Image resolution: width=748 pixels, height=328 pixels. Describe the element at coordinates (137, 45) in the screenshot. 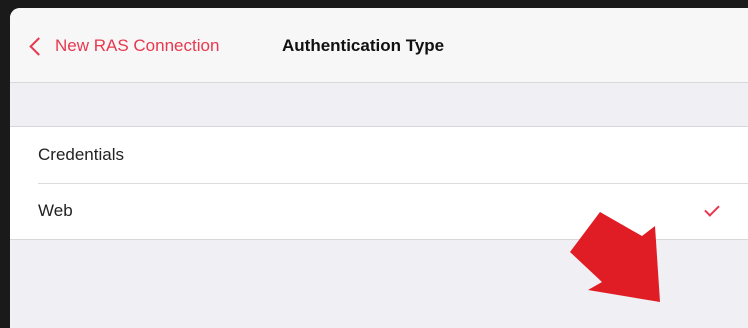

I see `back-button-label: New RAS Connection` at that location.